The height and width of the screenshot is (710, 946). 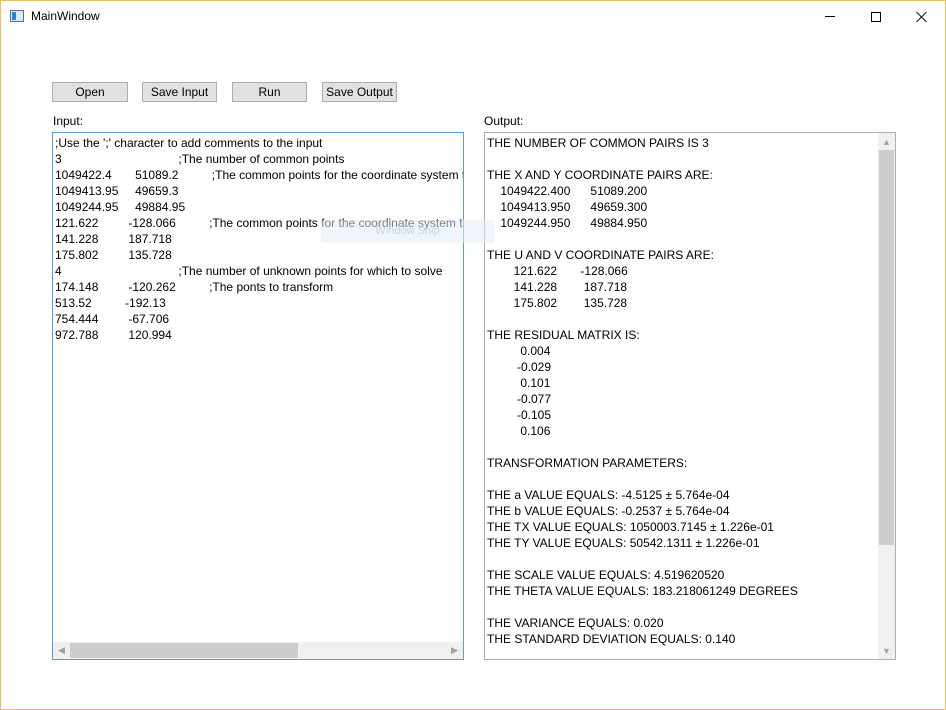 What do you see at coordinates (557, 271) in the screenshot?
I see `output-line: 121.622 -128.066` at bounding box center [557, 271].